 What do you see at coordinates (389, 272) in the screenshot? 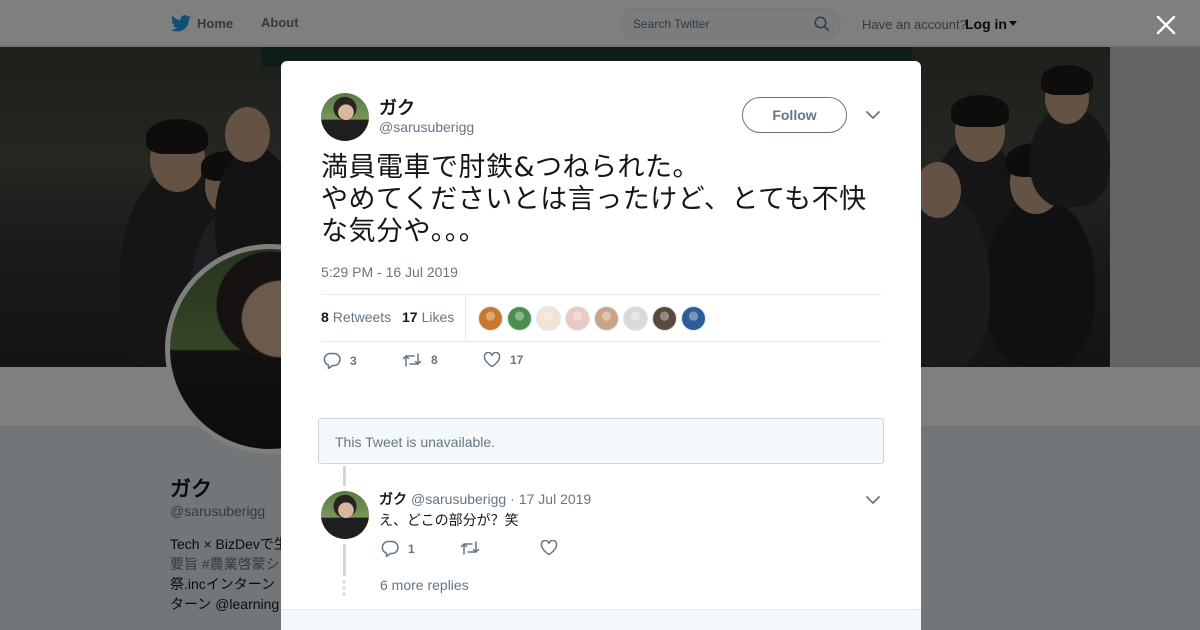
I see `tweet-timestamp: 5:29 PM - 16 Jul 2019` at bounding box center [389, 272].